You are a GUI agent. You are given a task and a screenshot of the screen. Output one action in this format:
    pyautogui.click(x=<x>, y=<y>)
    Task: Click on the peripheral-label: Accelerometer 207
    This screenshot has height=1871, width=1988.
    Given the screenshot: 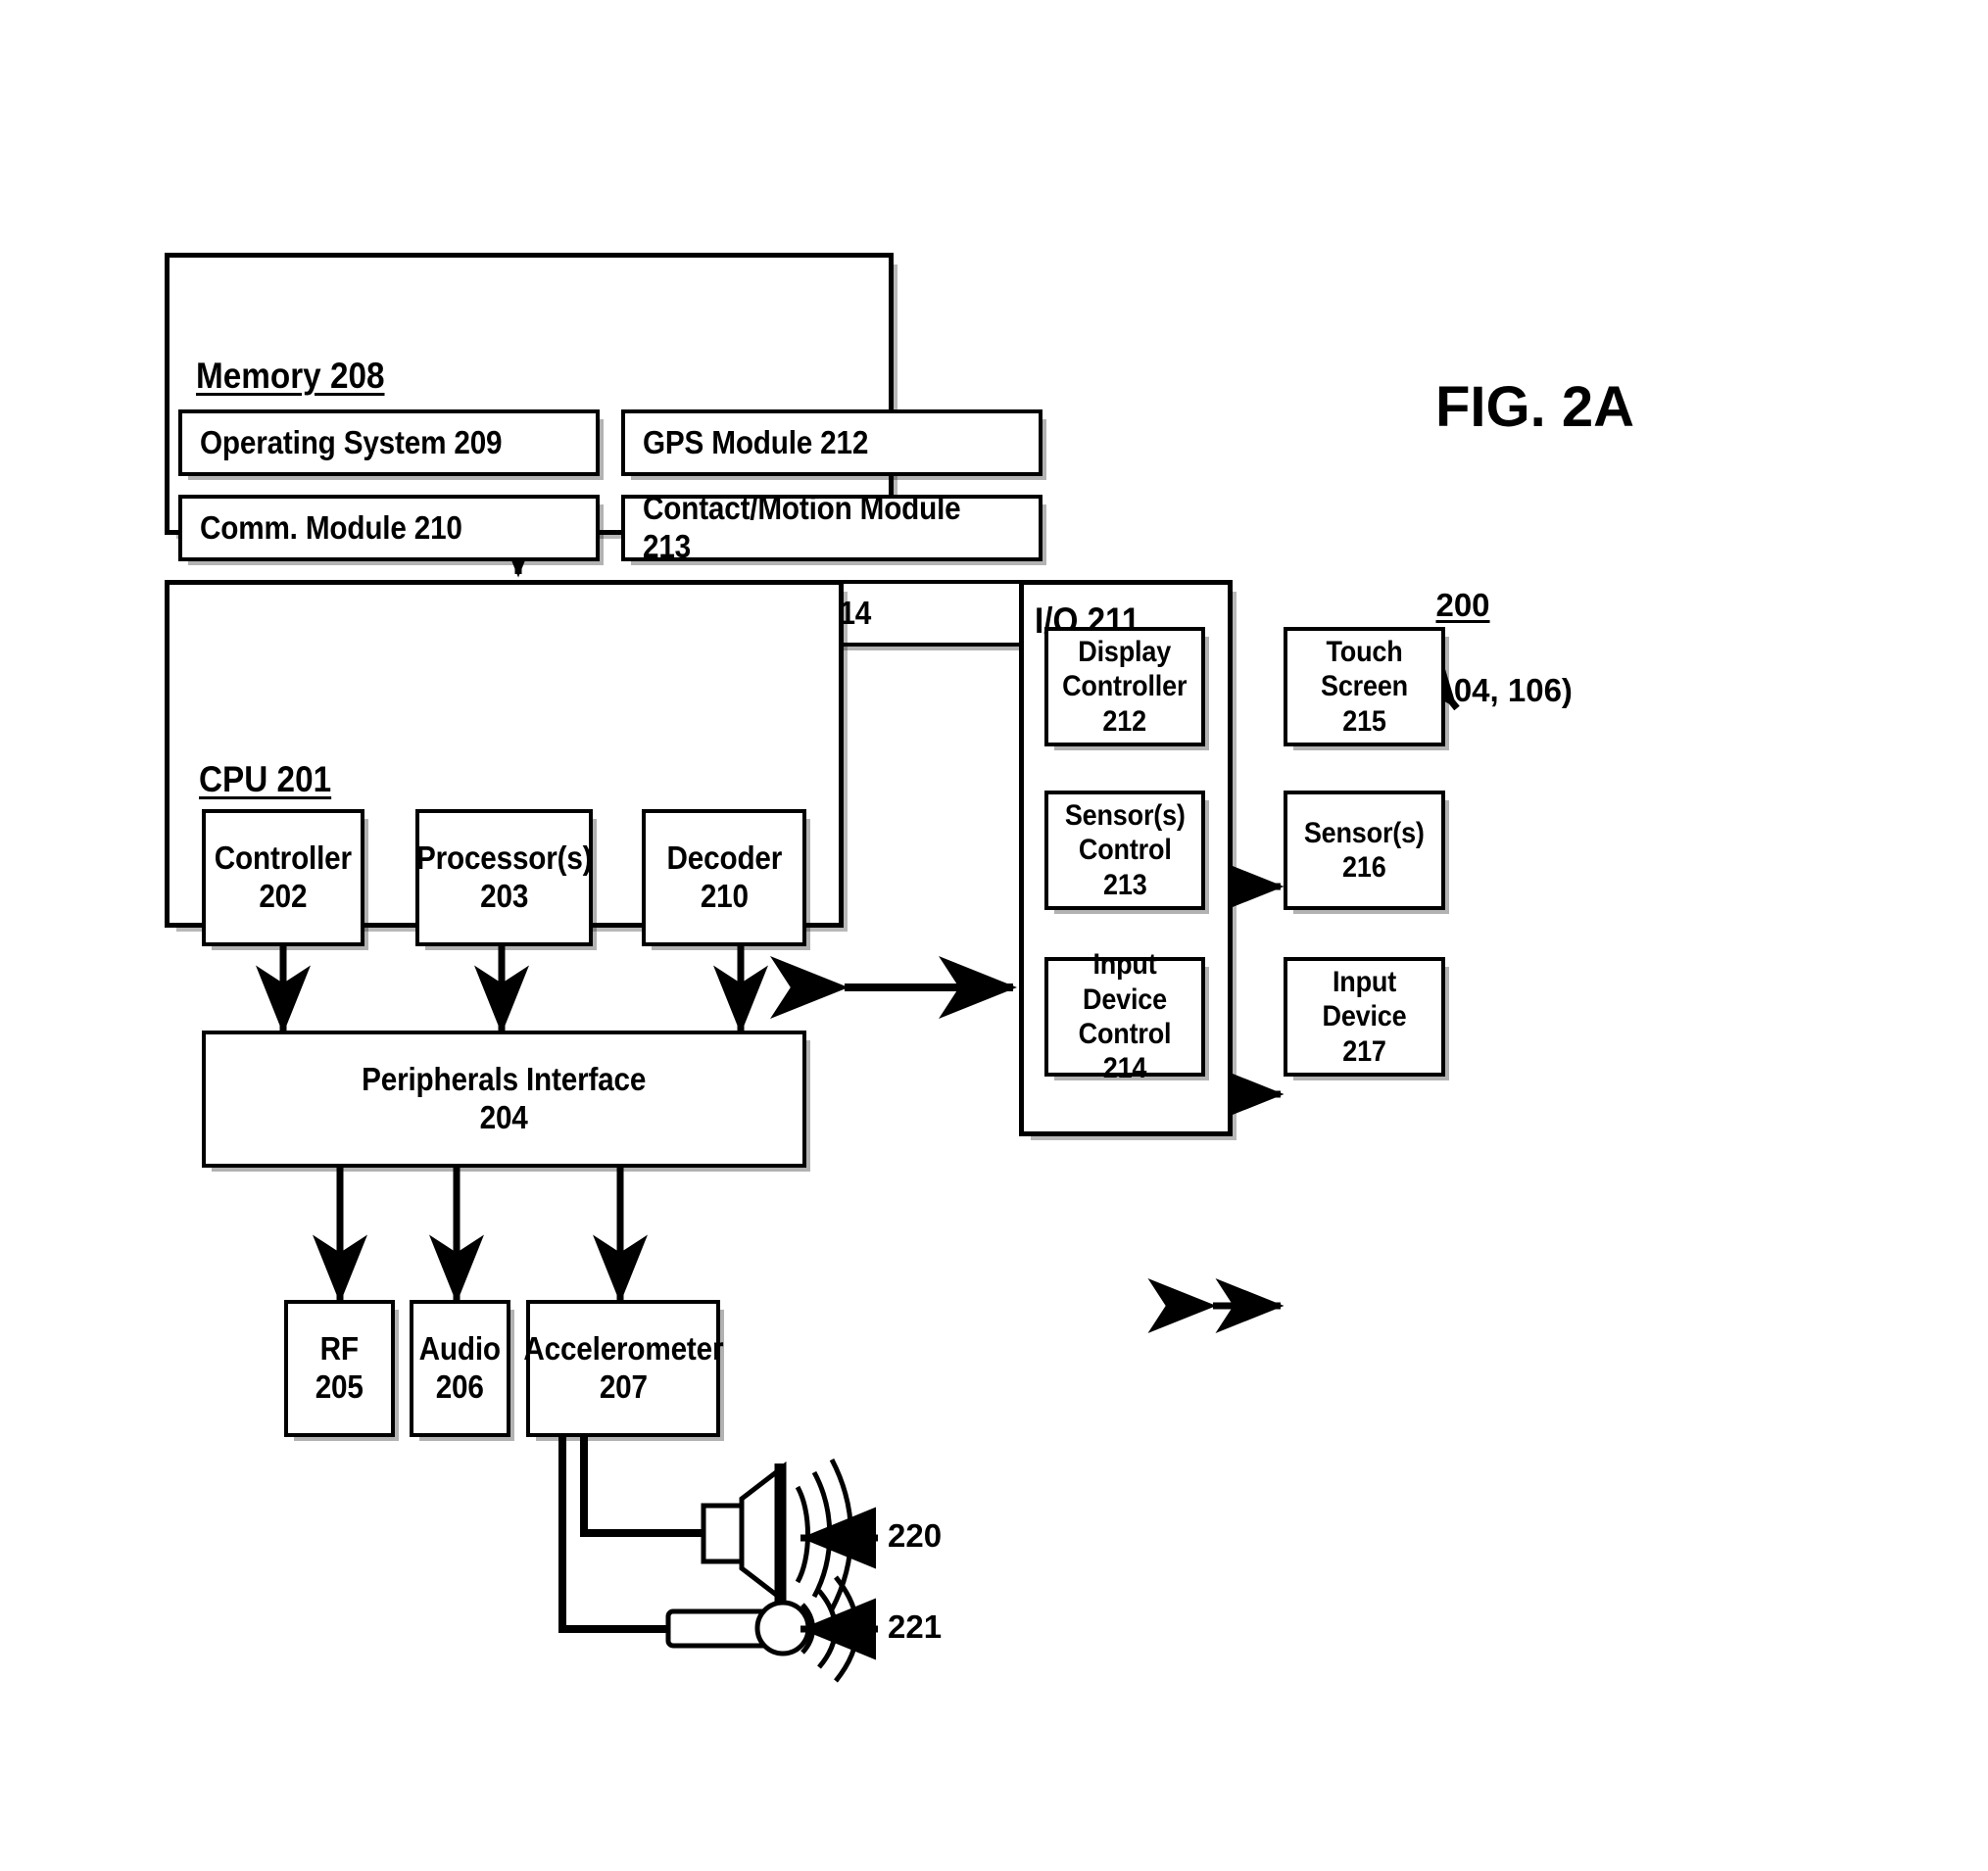 What is the action you would take?
    pyautogui.click(x=623, y=1367)
    